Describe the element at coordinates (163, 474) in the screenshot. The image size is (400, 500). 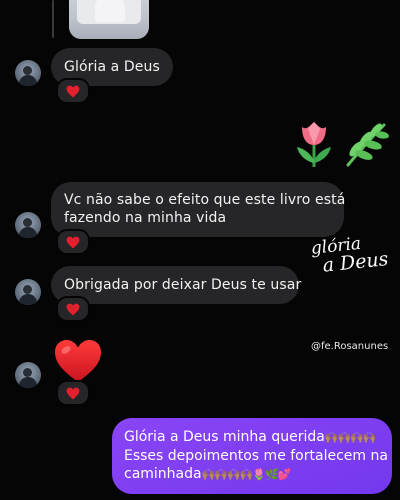
I see `message-text: caminhada` at that location.